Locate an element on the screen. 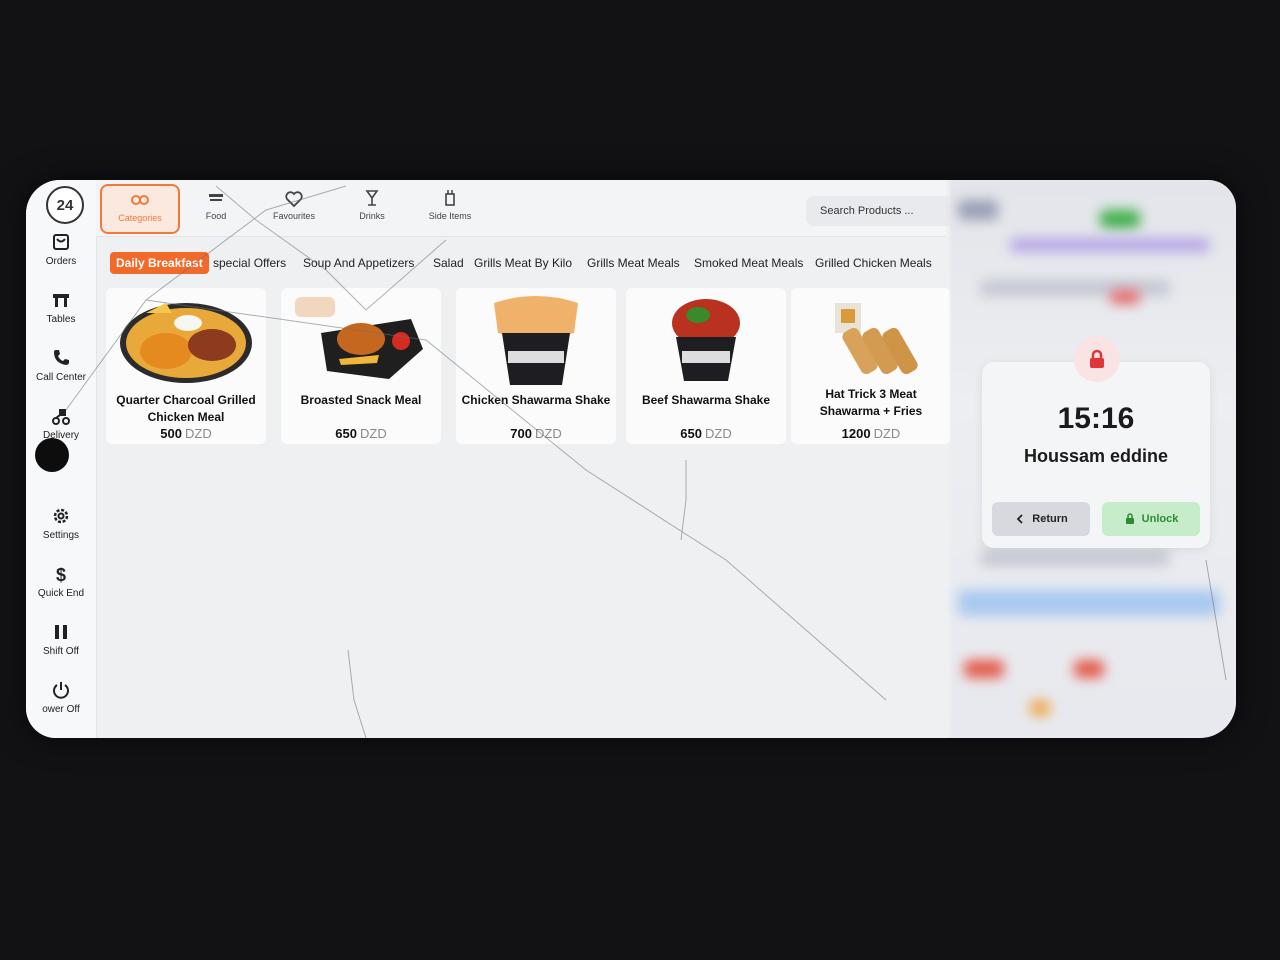 This screenshot has height=960, width=1280. table-icon is located at coordinates (61, 300).